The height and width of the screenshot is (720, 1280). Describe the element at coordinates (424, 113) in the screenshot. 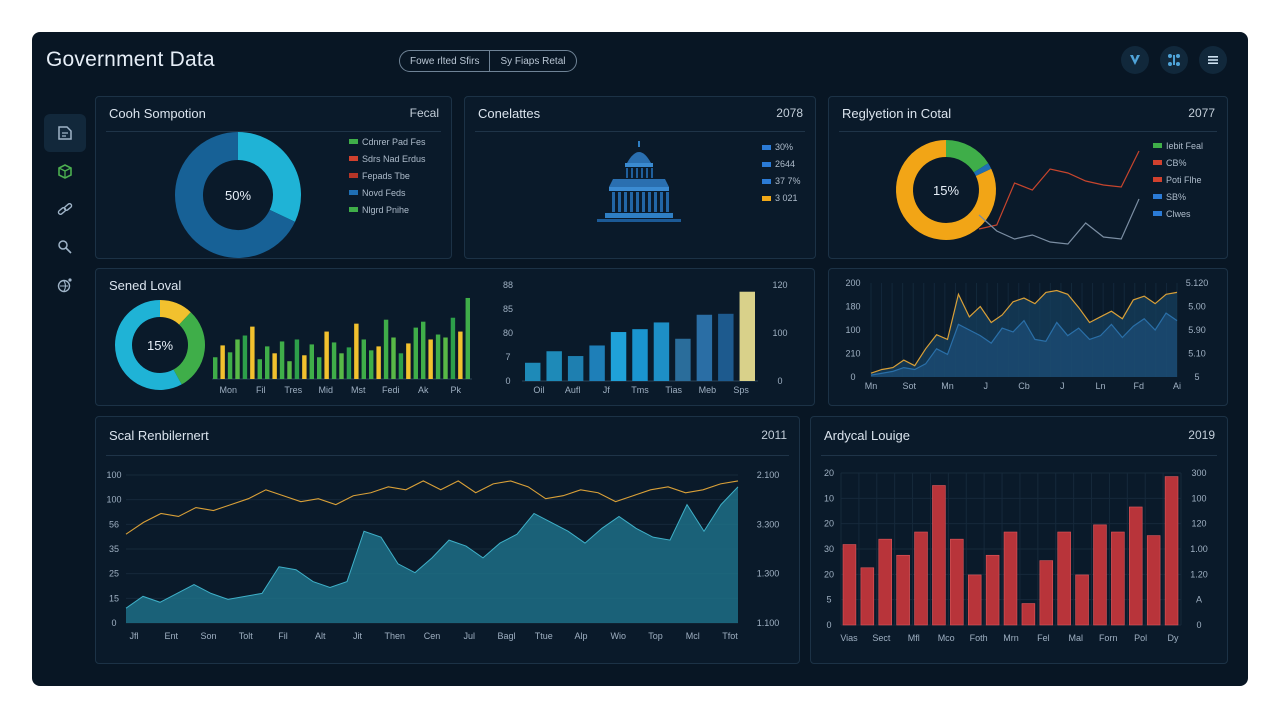

I see `panel-value: Fecal` at that location.